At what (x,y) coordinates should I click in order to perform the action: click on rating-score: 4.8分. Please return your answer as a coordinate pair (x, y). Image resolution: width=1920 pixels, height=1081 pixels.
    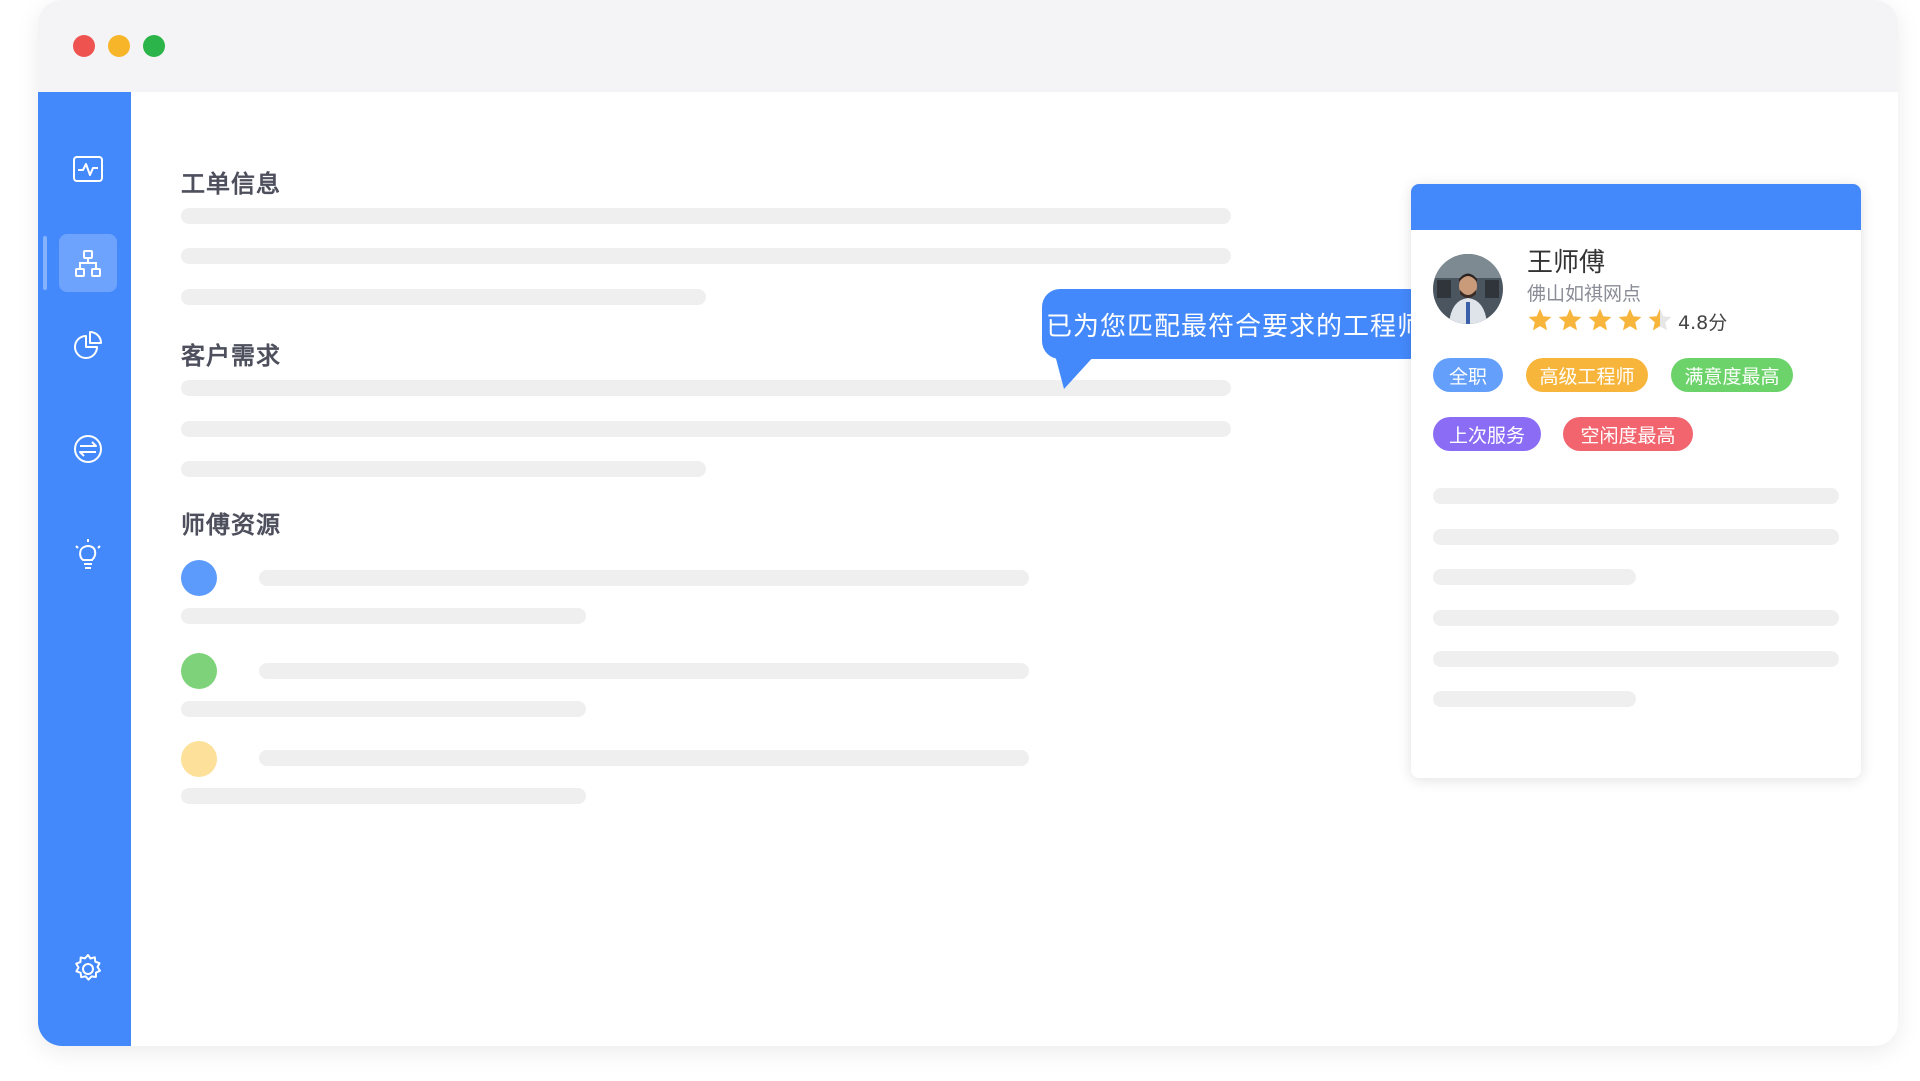
    Looking at the image, I should click on (1703, 323).